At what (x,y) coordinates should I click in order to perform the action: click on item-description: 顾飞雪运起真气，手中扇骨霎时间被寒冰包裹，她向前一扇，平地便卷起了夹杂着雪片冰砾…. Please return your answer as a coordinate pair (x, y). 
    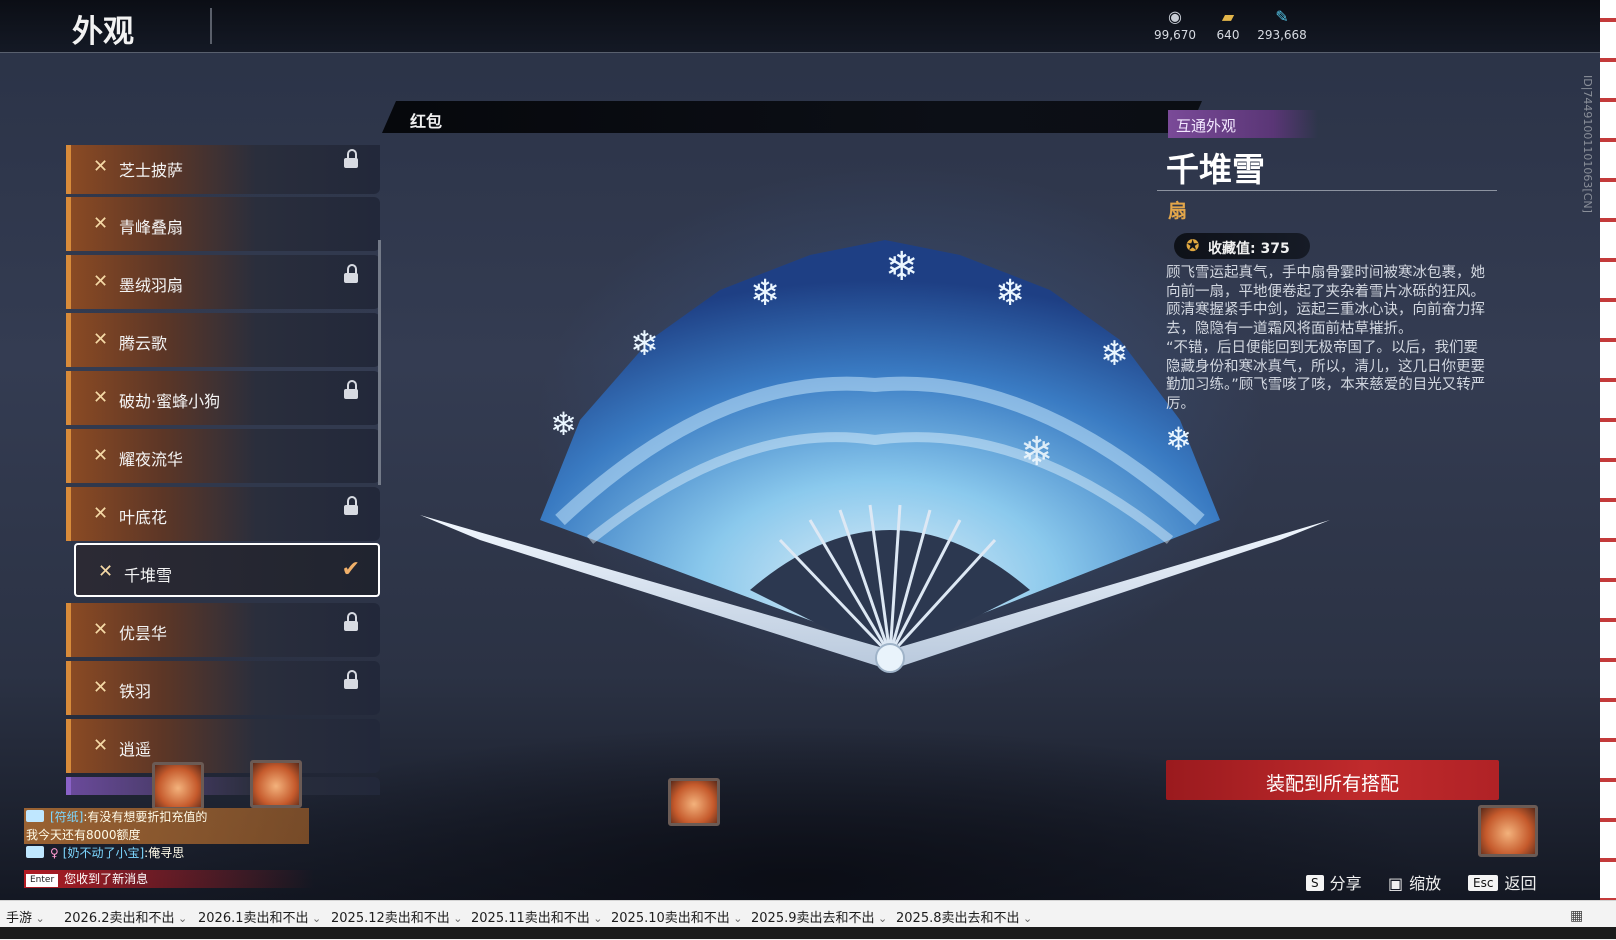
    Looking at the image, I should click on (1329, 339).